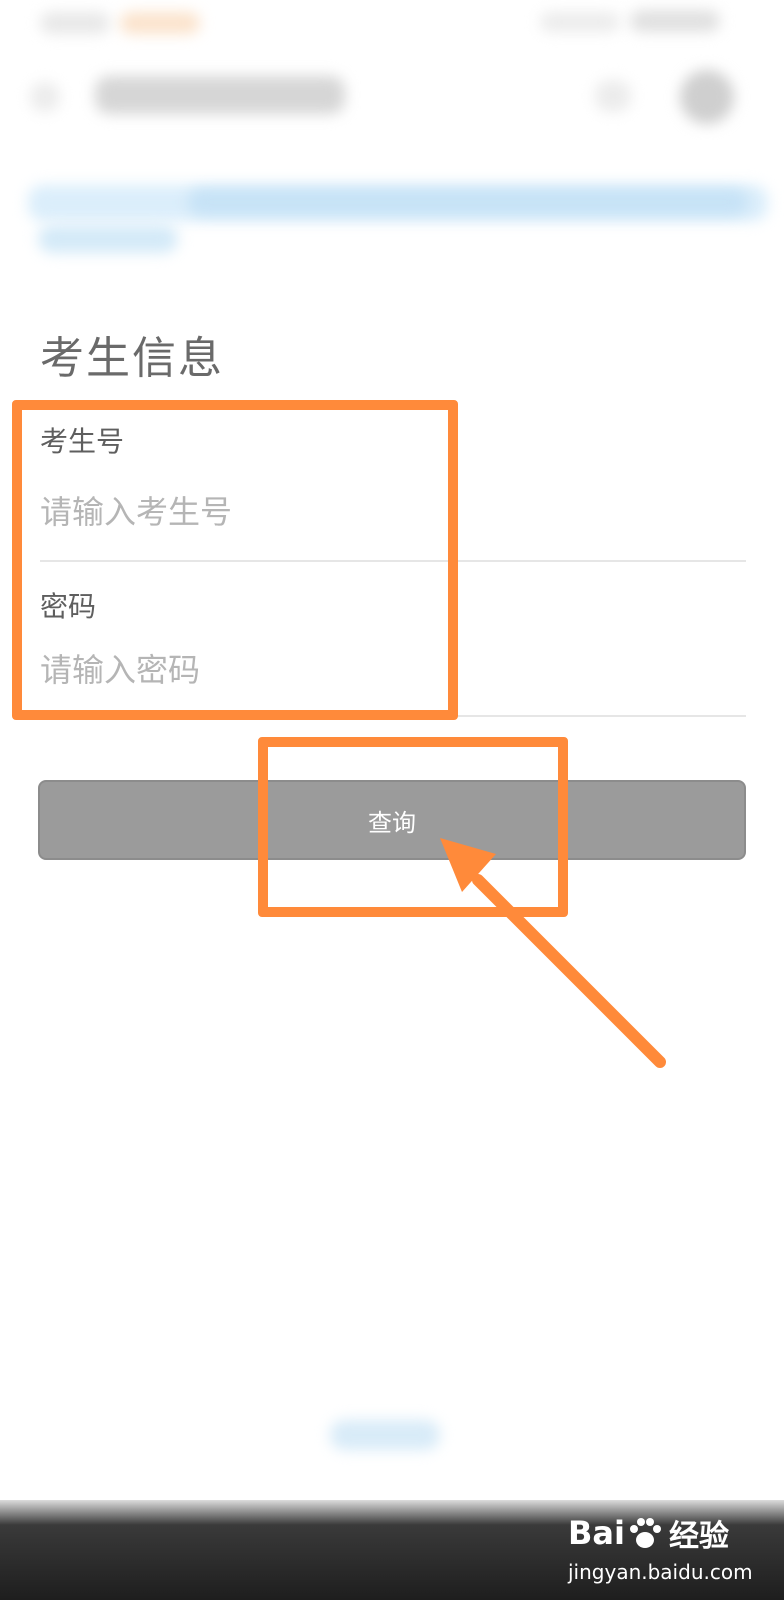 Image resolution: width=784 pixels, height=1600 pixels. What do you see at coordinates (645, 1533) in the screenshot?
I see `paw-icon` at bounding box center [645, 1533].